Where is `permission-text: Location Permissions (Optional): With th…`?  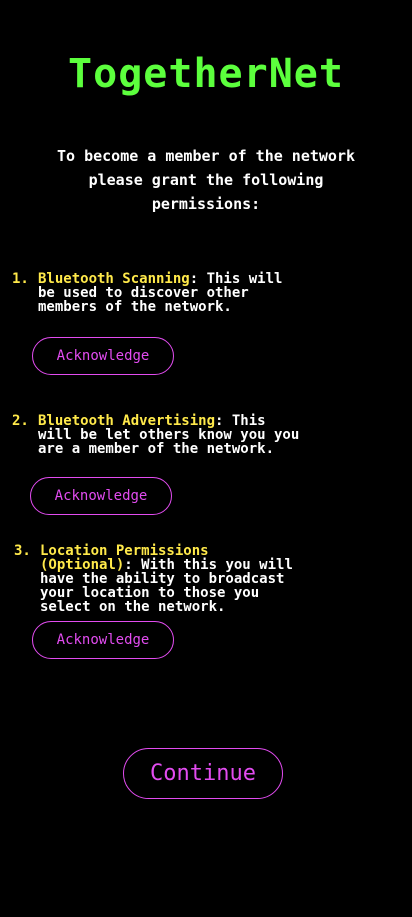
permission-text: Location Permissions (Optional): With th… is located at coordinates (222, 579).